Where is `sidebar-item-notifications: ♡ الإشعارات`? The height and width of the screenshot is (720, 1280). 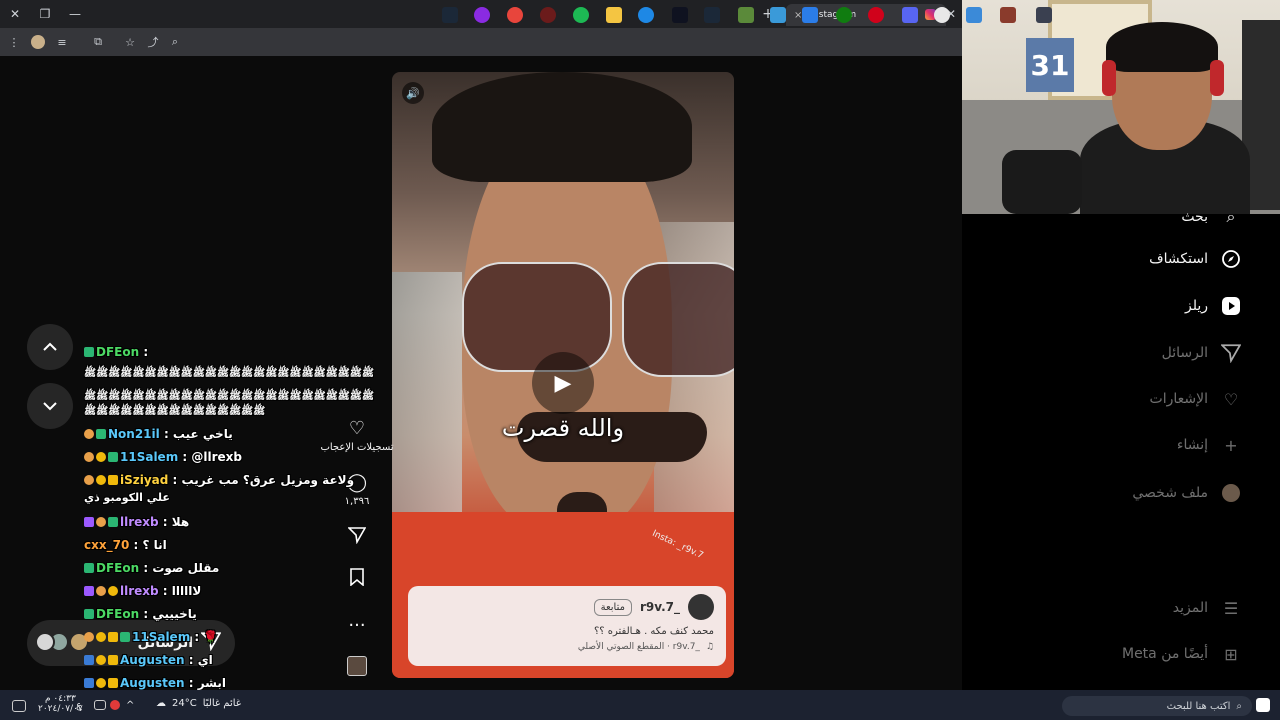 sidebar-item-notifications: ♡ الإشعارات is located at coordinates (1196, 399).